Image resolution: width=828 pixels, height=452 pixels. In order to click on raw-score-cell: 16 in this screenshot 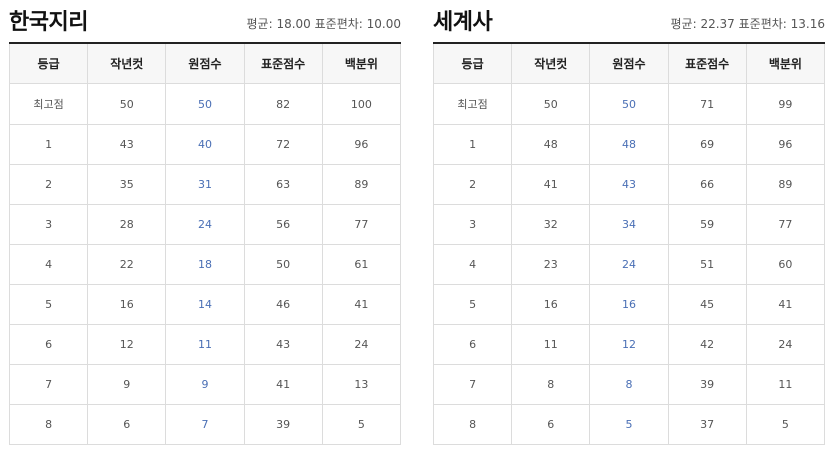, I will do `click(629, 304)`.